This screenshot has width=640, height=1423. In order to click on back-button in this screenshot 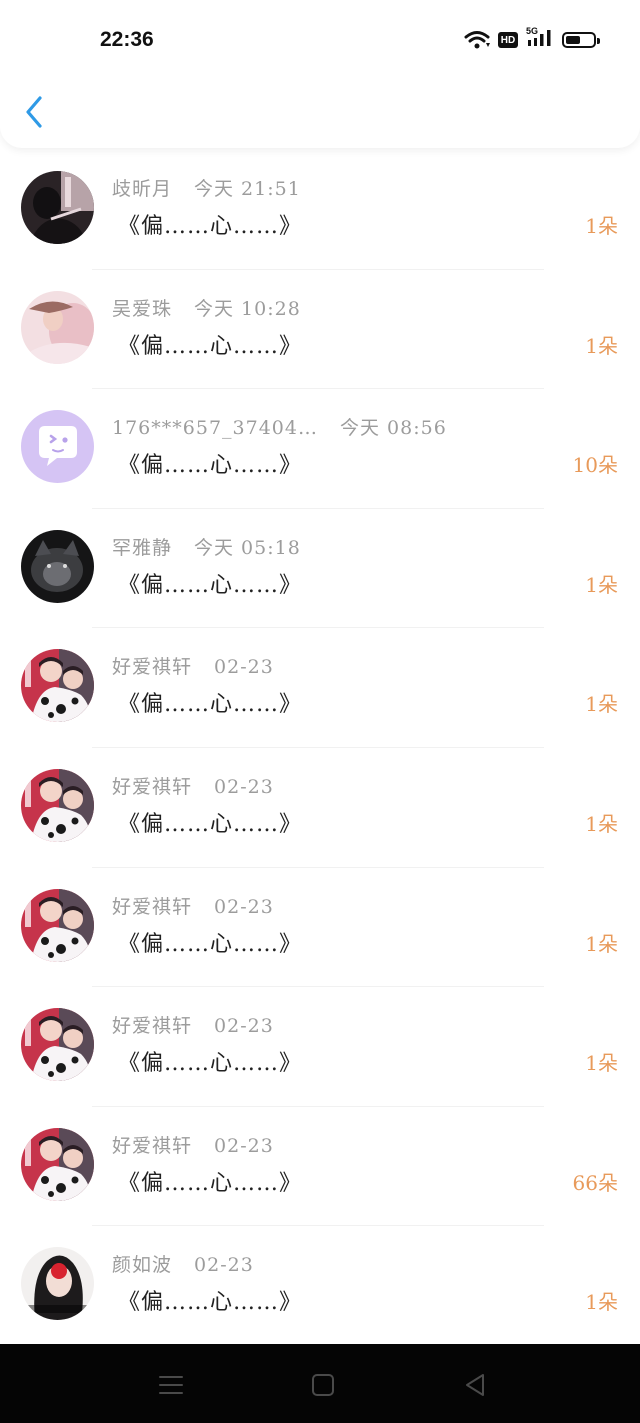, I will do `click(35, 112)`.